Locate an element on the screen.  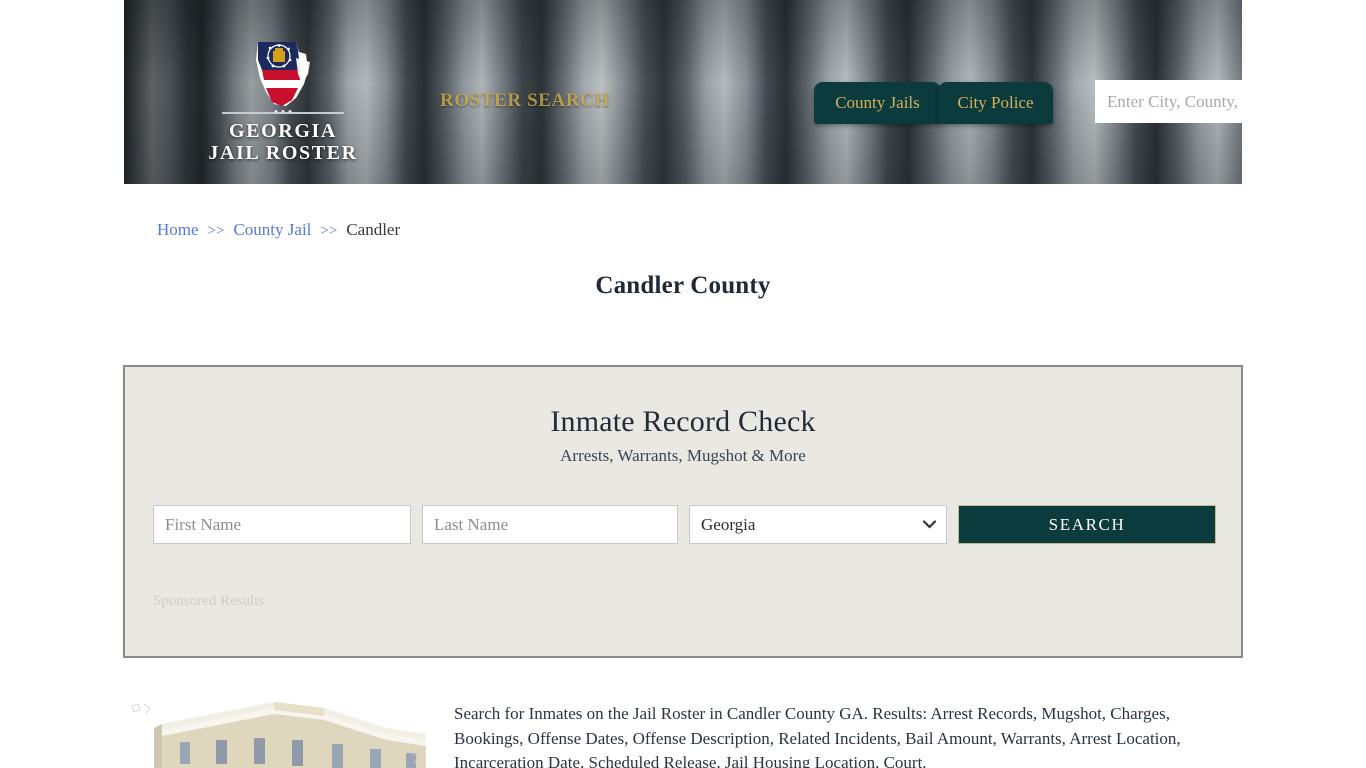
logo-dots is located at coordinates (283, 111).